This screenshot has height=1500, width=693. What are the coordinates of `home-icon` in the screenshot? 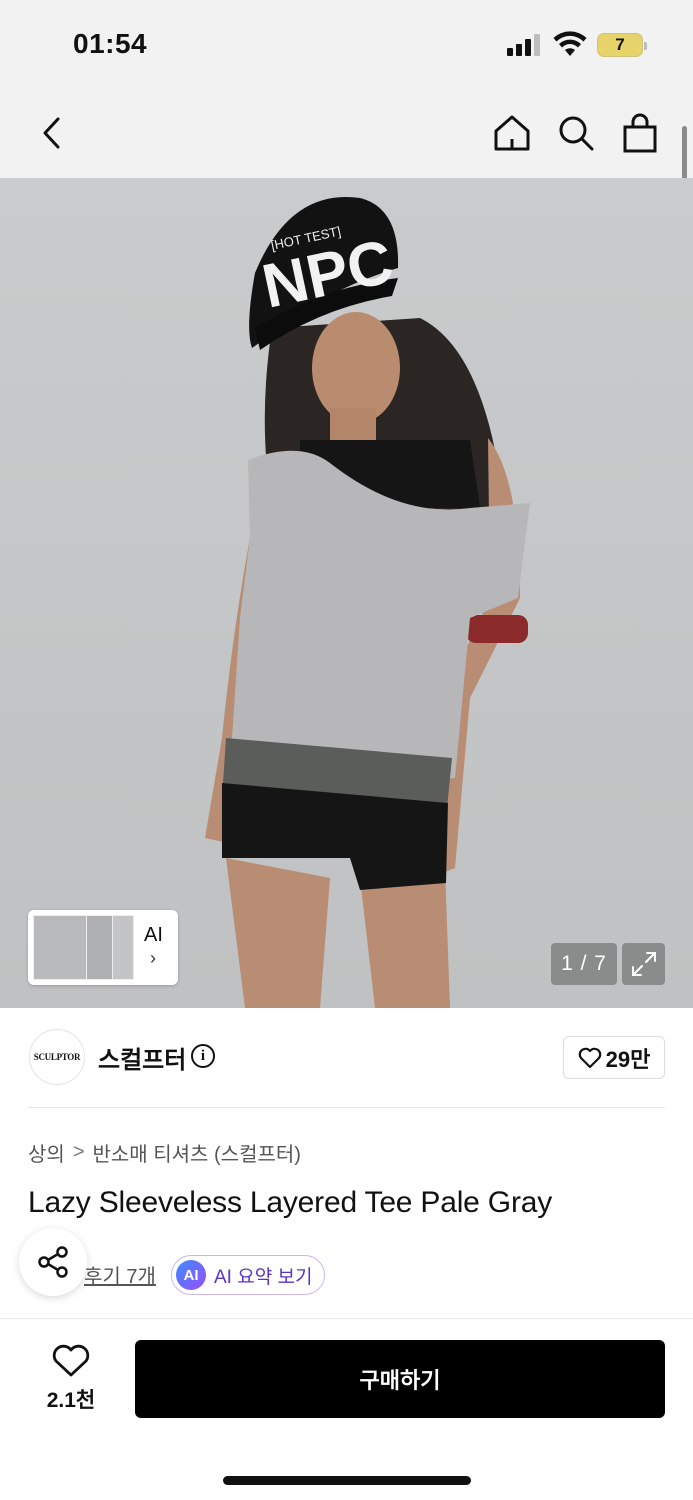 It's located at (512, 133).